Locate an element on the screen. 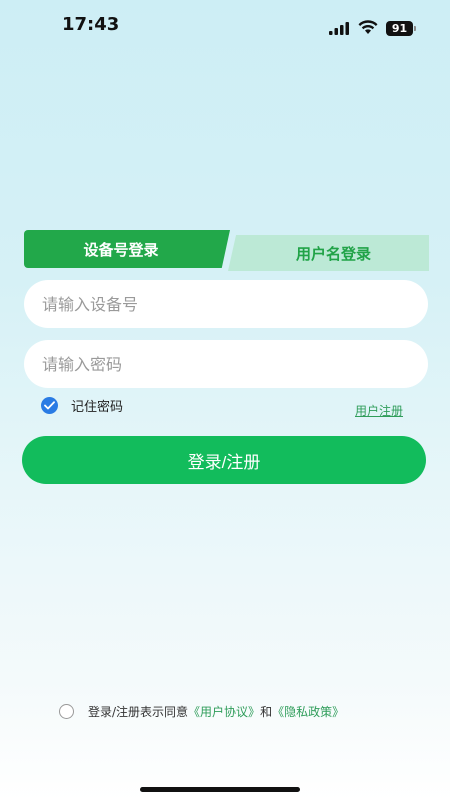  battery-indicator: 91 is located at coordinates (401, 28).